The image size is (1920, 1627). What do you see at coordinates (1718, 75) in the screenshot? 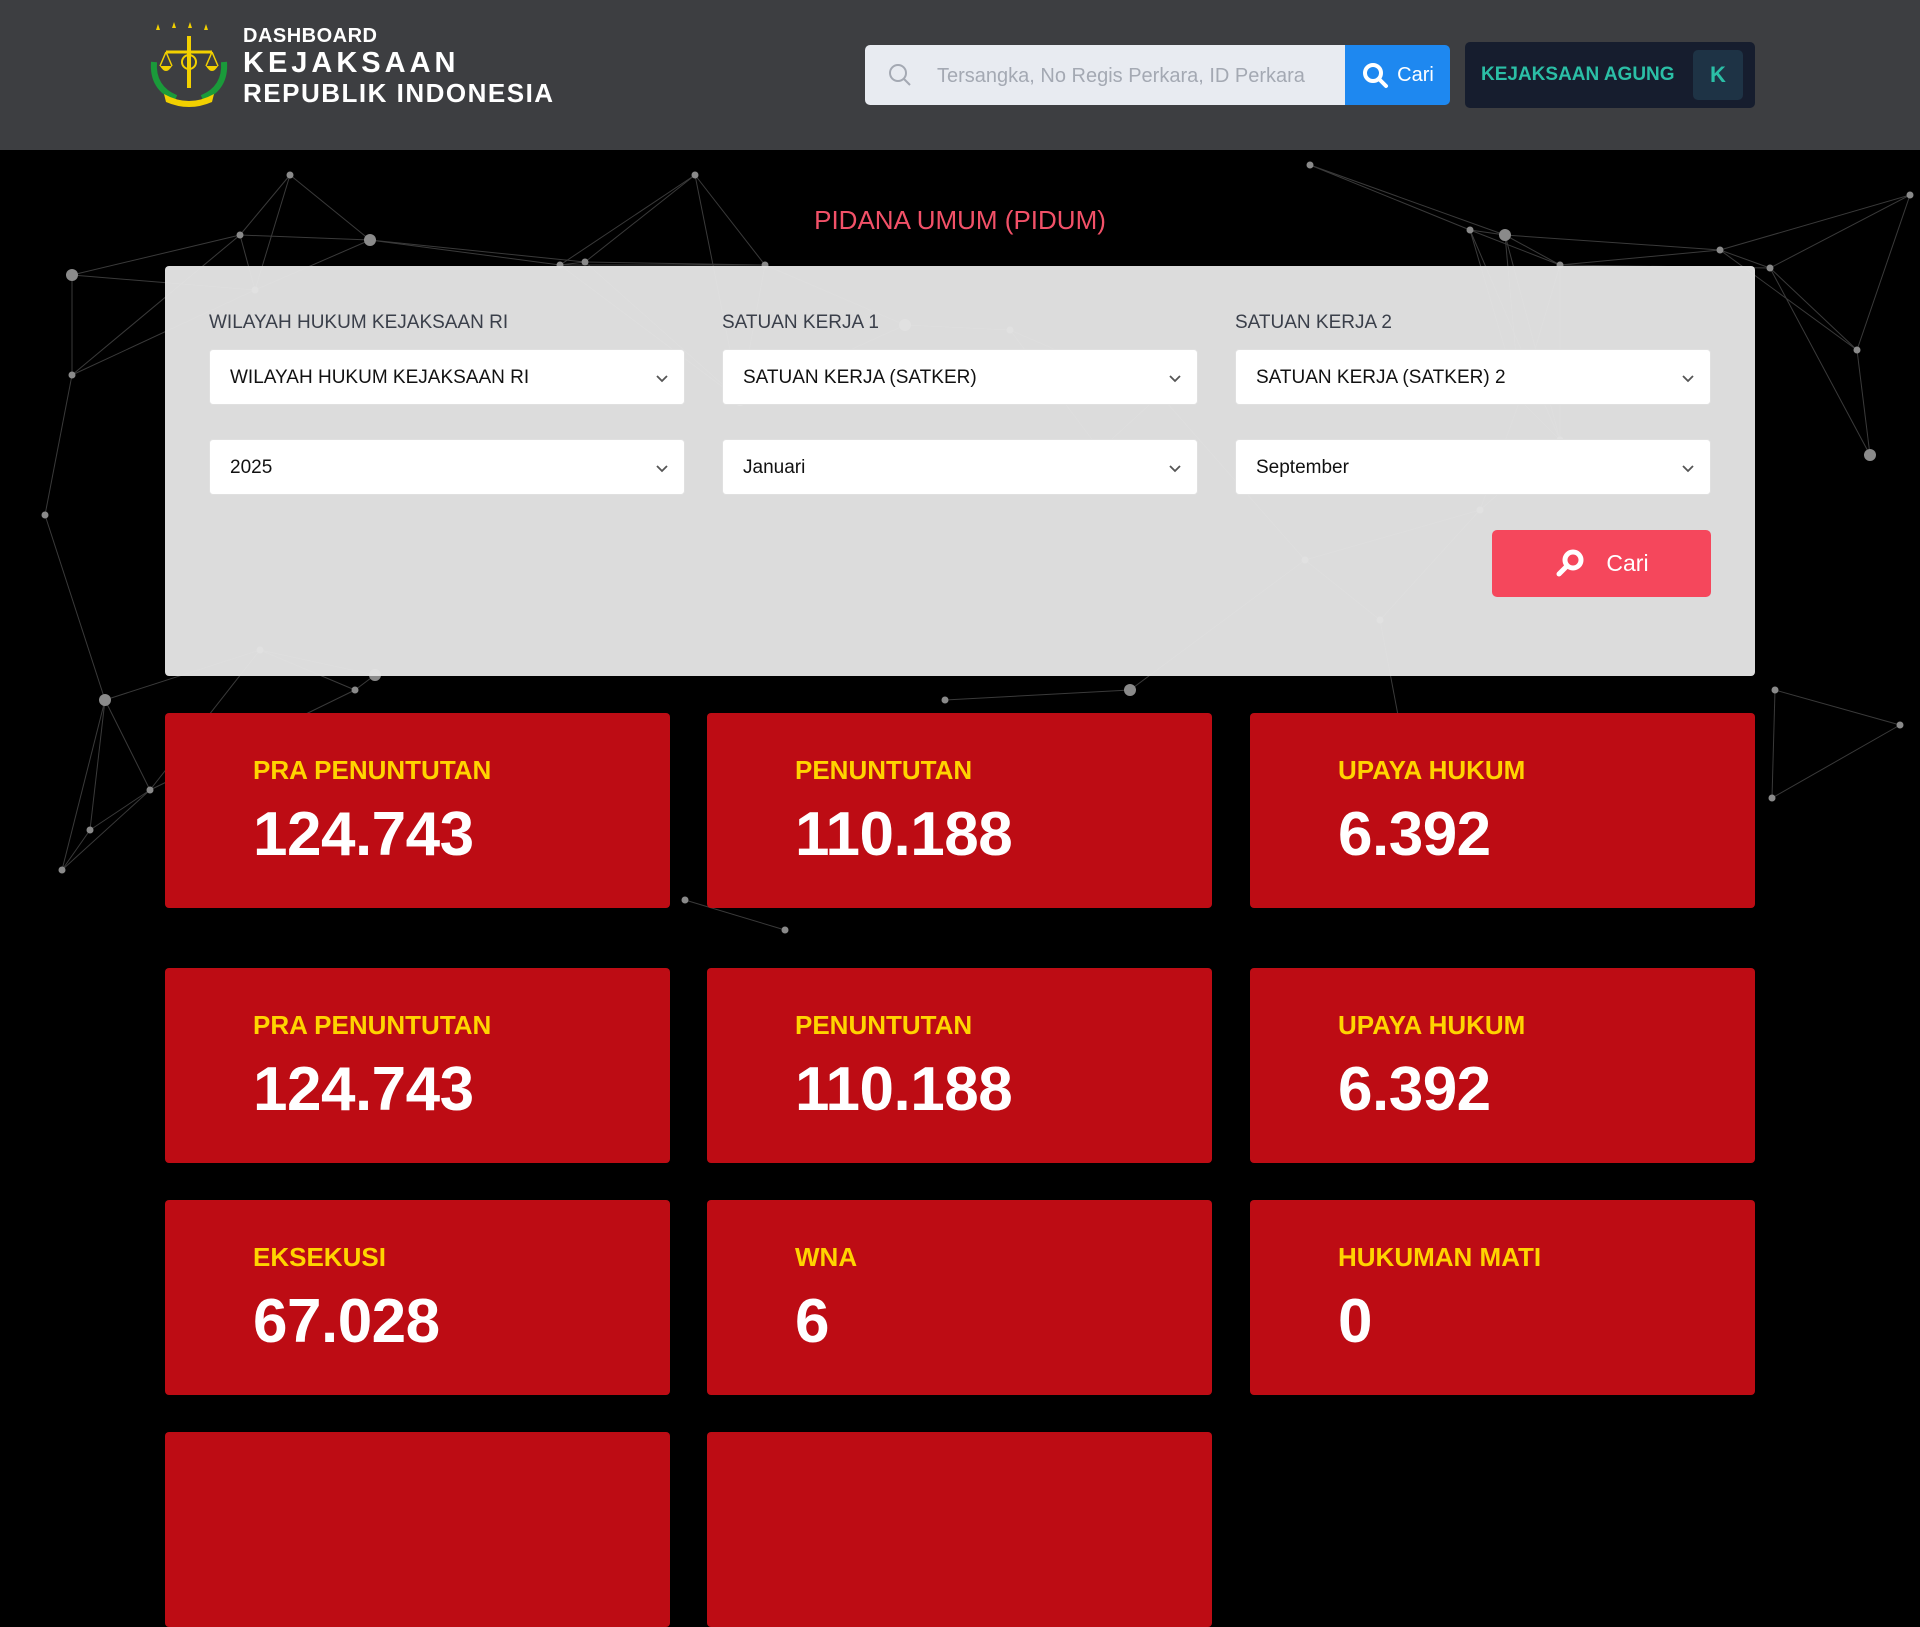
I see `user-avatar: K` at bounding box center [1718, 75].